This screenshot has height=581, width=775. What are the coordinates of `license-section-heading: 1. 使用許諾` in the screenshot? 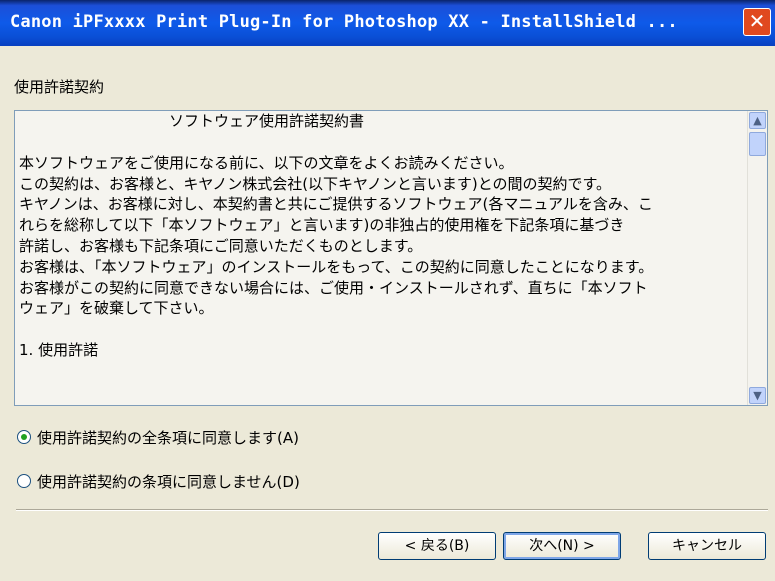 It's located at (59, 350).